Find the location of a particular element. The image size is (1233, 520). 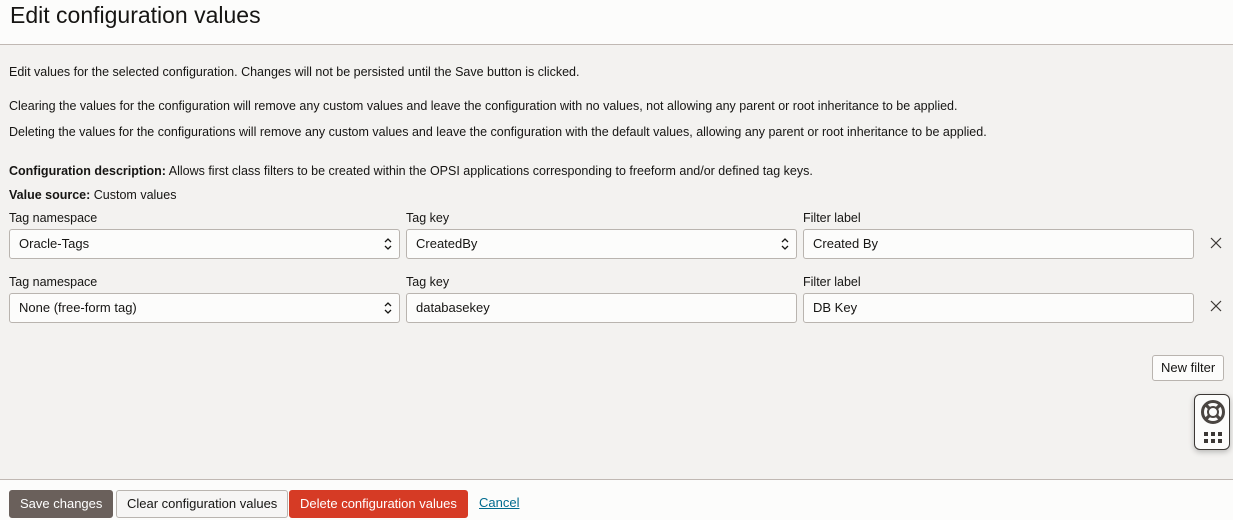

value-source-label: Value source: is located at coordinates (50, 195).